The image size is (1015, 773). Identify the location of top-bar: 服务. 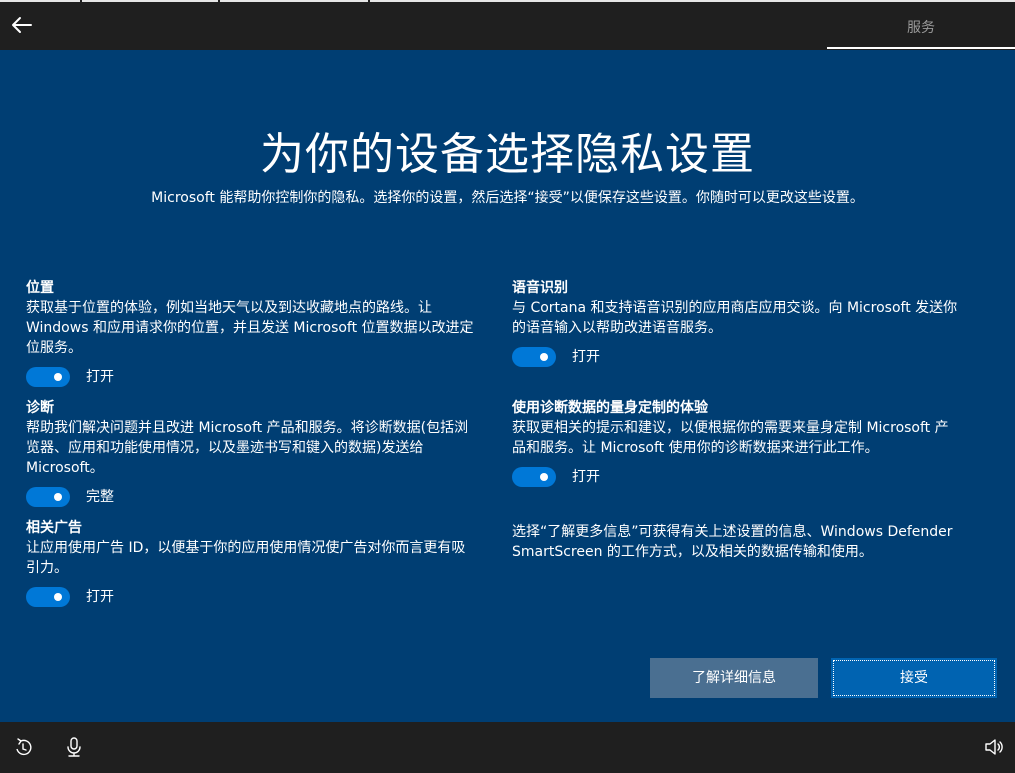
(507, 25).